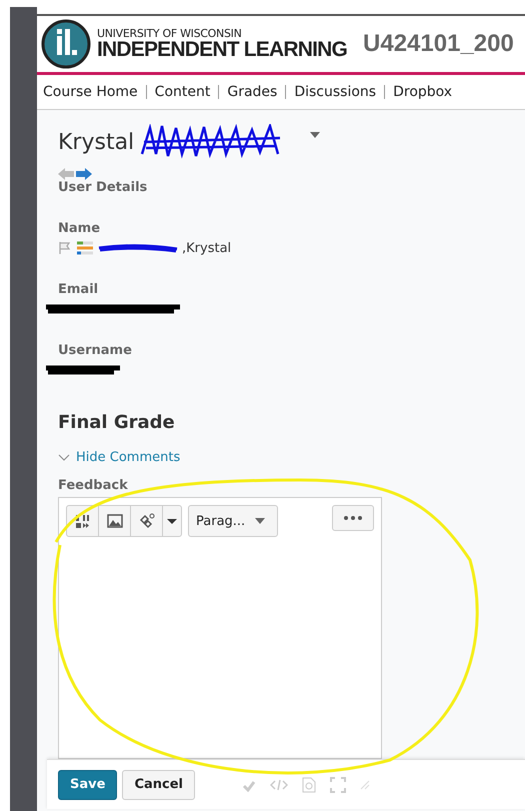  I want to click on course-code: U424101_200, so click(438, 44).